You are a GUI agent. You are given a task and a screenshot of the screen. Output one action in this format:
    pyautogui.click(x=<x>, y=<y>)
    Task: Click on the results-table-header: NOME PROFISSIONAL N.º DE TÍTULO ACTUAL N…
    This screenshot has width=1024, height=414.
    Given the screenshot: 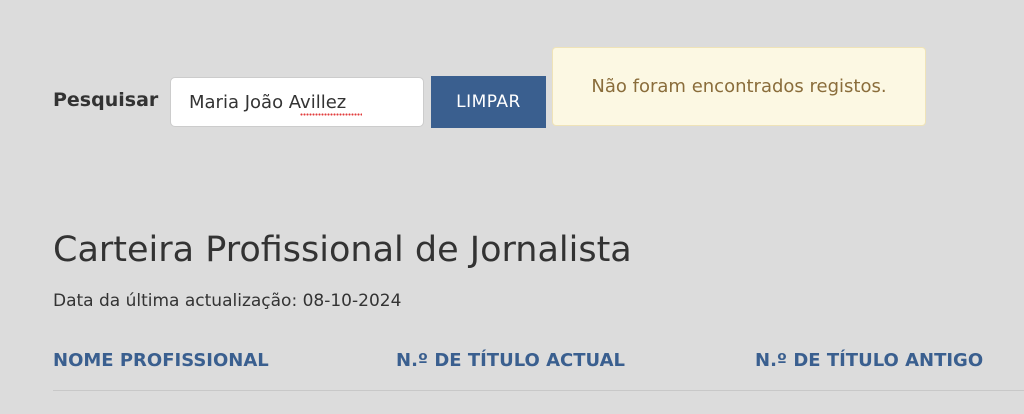 What is the action you would take?
    pyautogui.click(x=538, y=368)
    